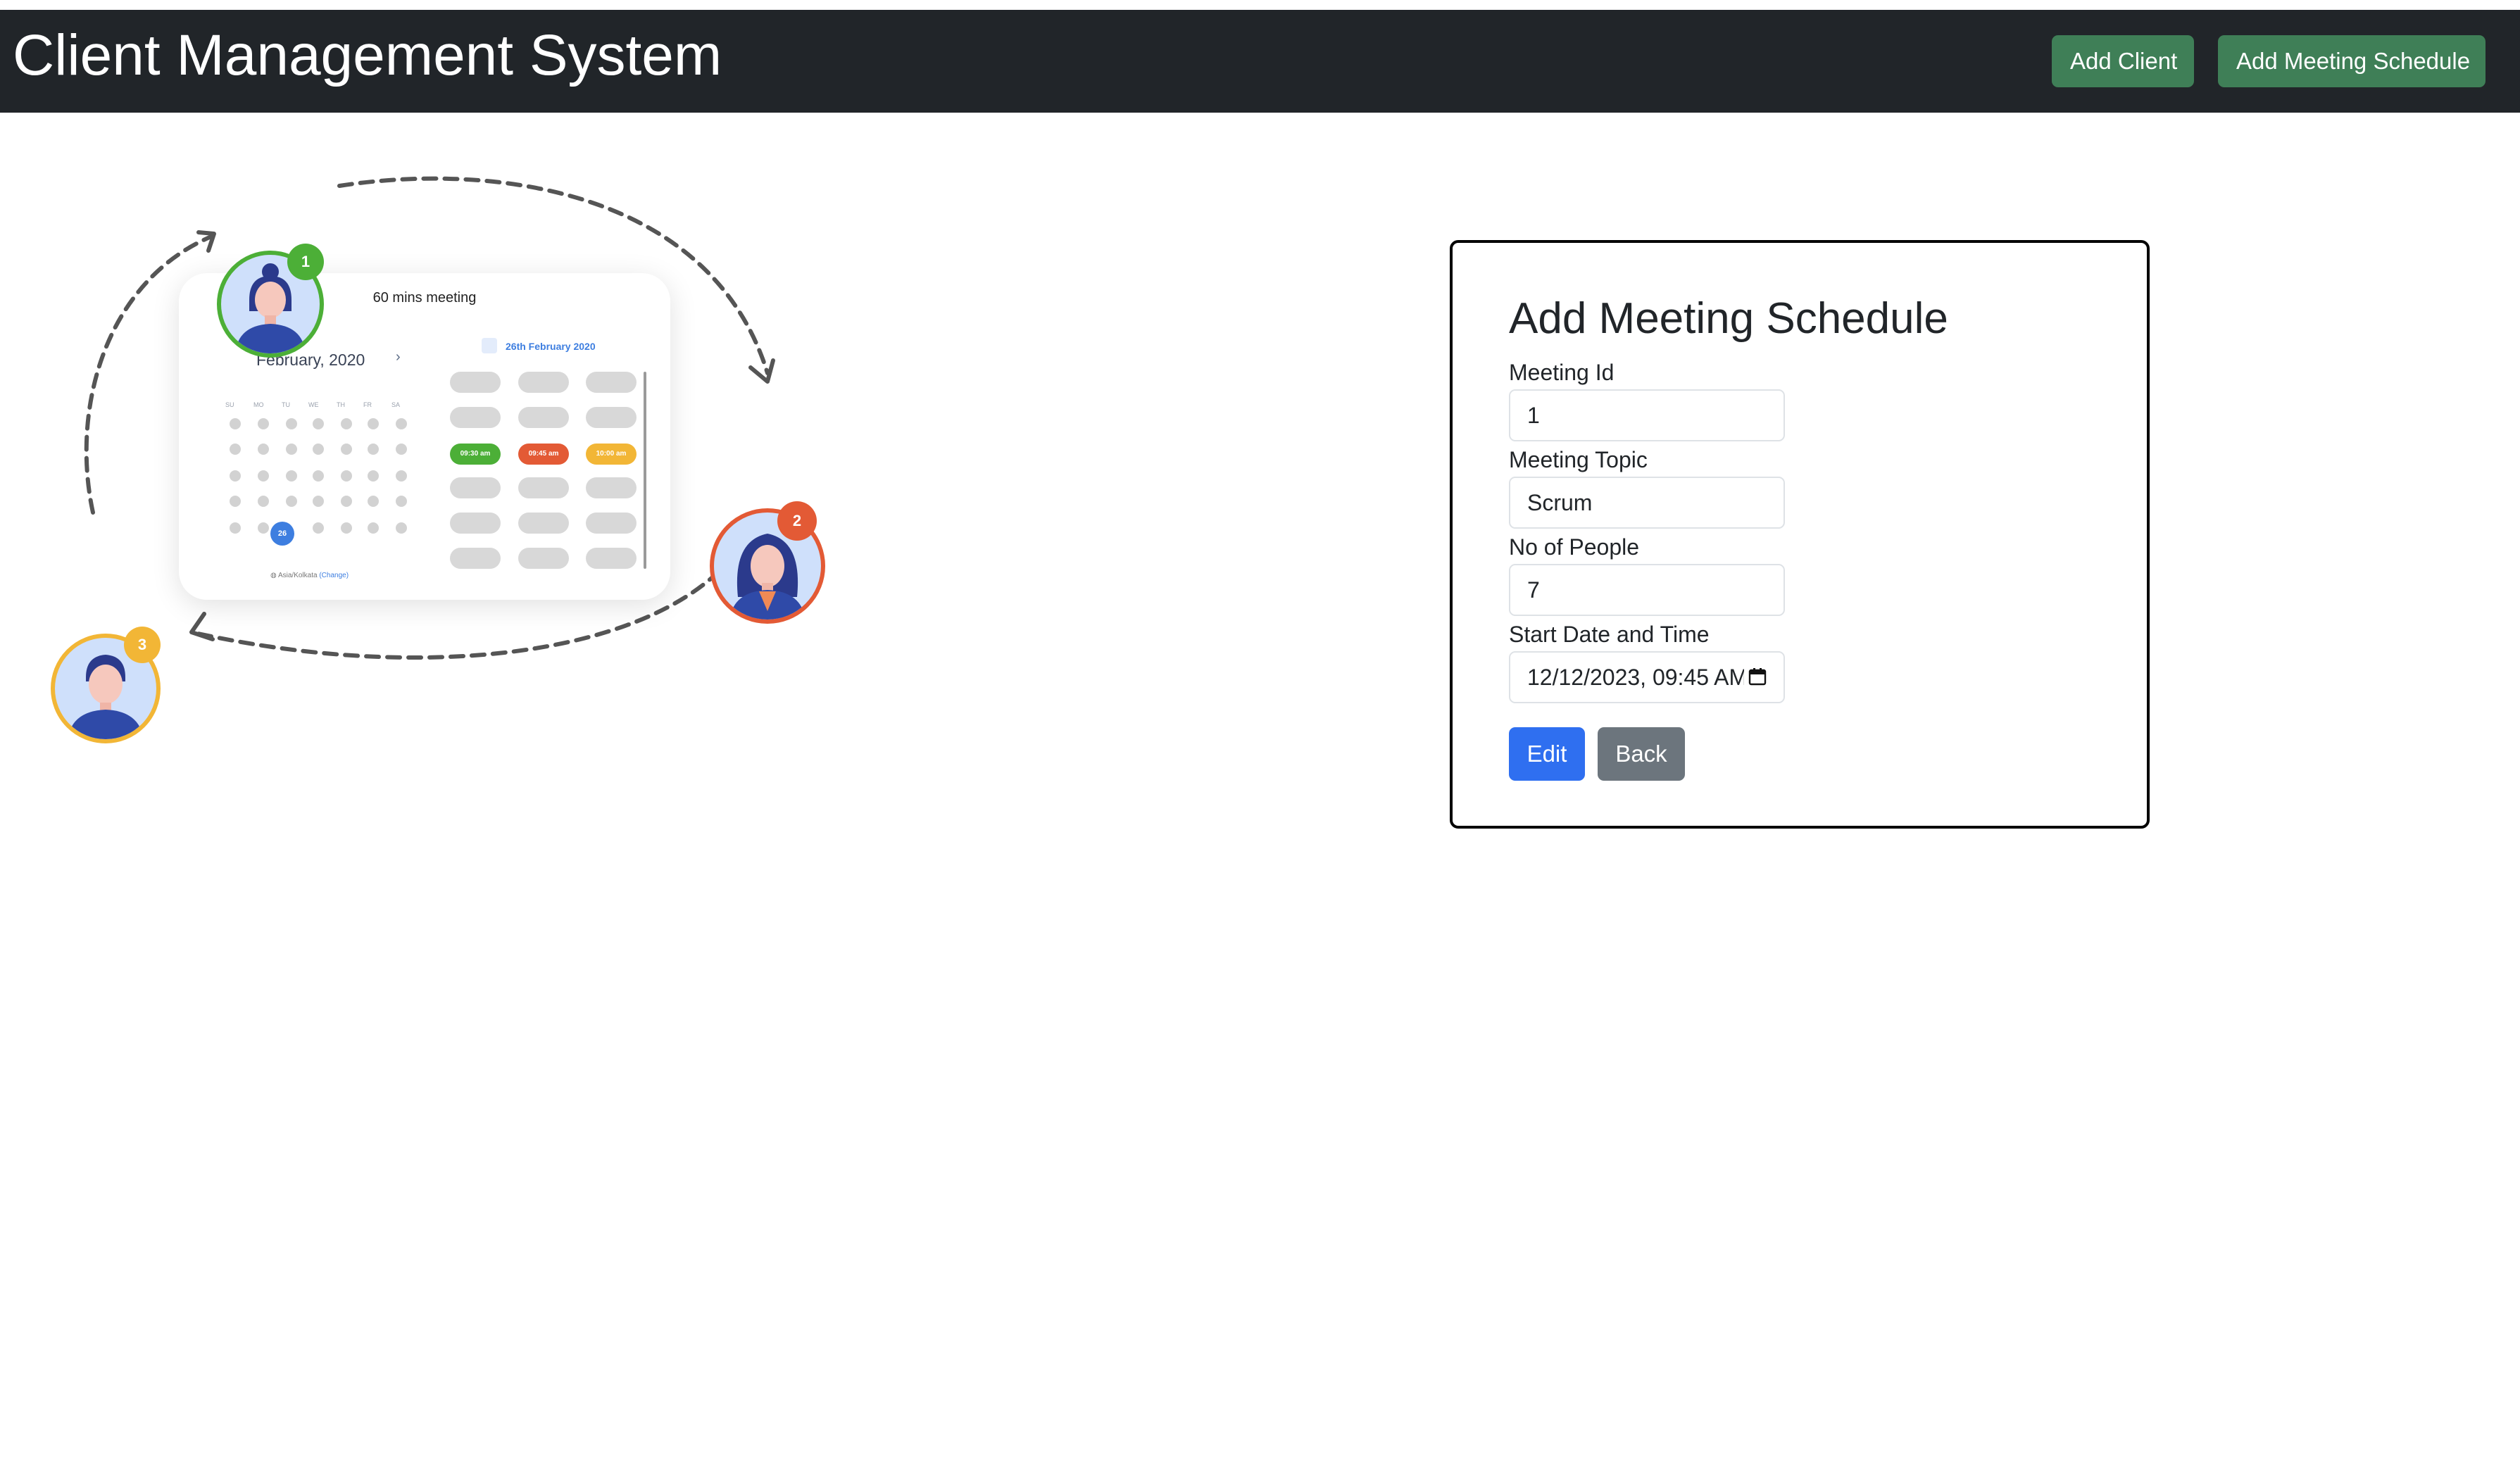 This screenshot has width=2520, height=1465. I want to click on brand-title: Client Management System, so click(367, 55).